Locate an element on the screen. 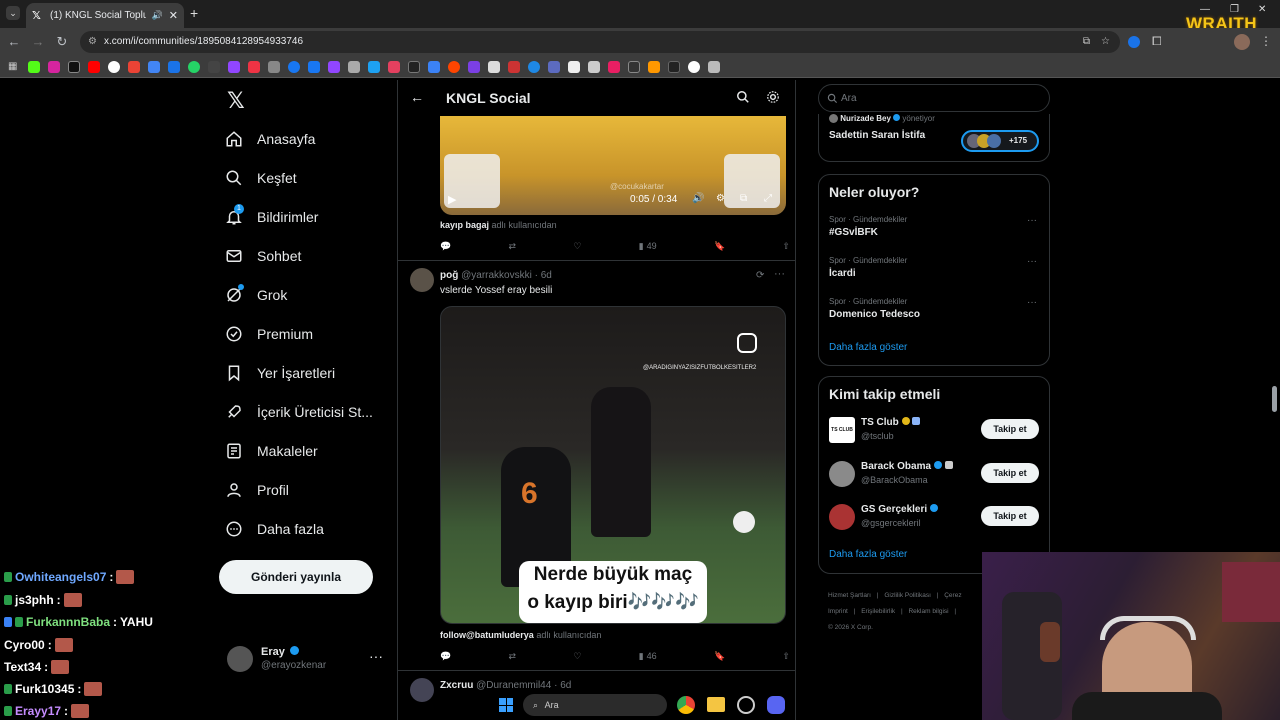 The height and width of the screenshot is (720, 1280). app-taskbar-icon is located at coordinates (746, 705).